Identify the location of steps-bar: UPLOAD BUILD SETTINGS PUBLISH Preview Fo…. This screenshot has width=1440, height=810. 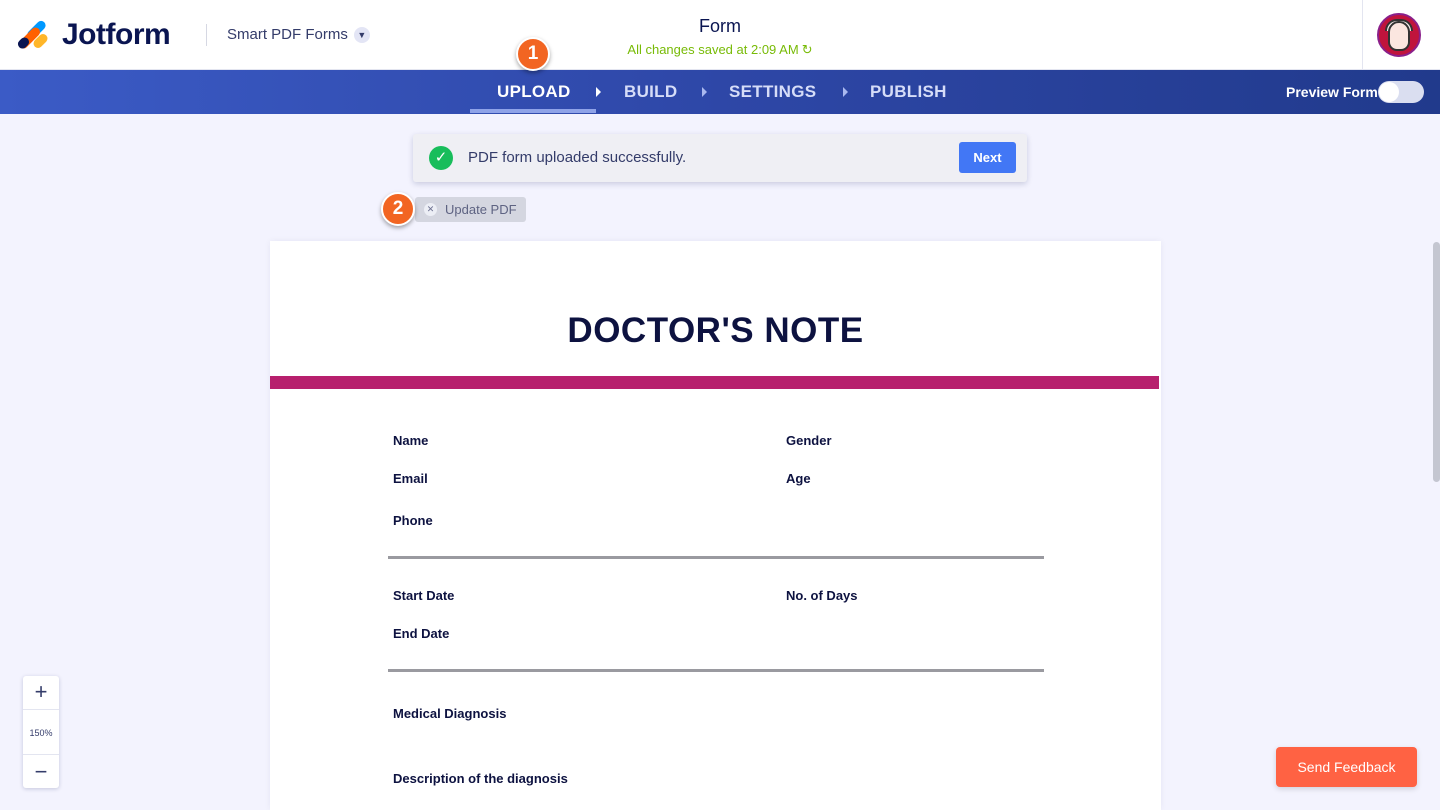
(720, 92).